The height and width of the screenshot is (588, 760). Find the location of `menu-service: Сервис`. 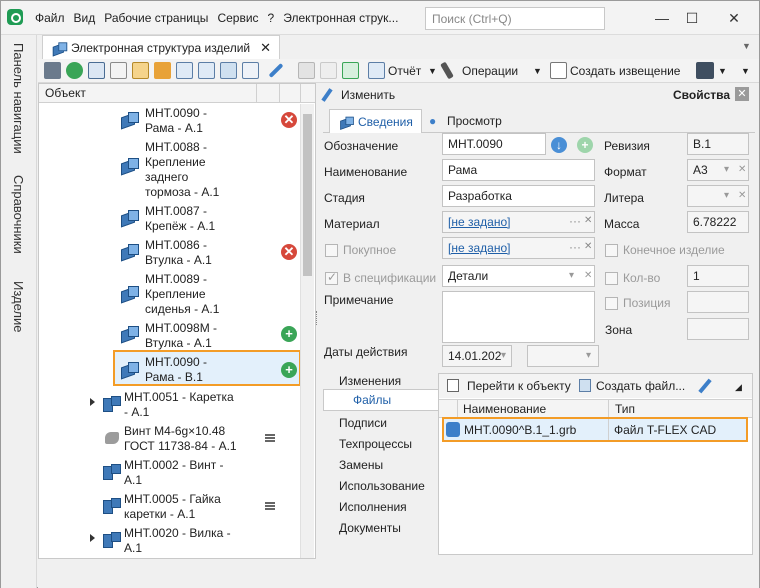

menu-service: Сервис is located at coordinates (237, 18).